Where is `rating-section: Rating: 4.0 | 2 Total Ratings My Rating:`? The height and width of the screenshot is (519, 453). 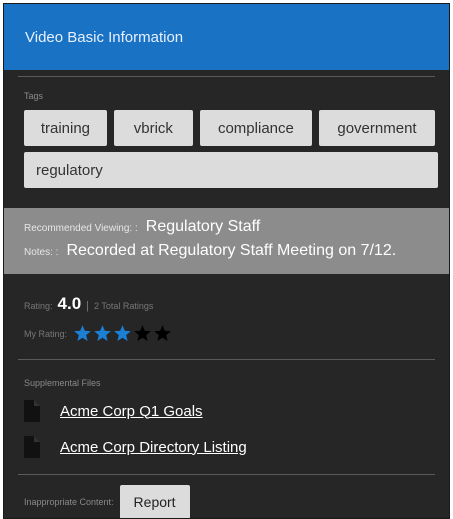 rating-section: Rating: 4.0 | 2 Total Ratings My Rating: is located at coordinates (226, 308).